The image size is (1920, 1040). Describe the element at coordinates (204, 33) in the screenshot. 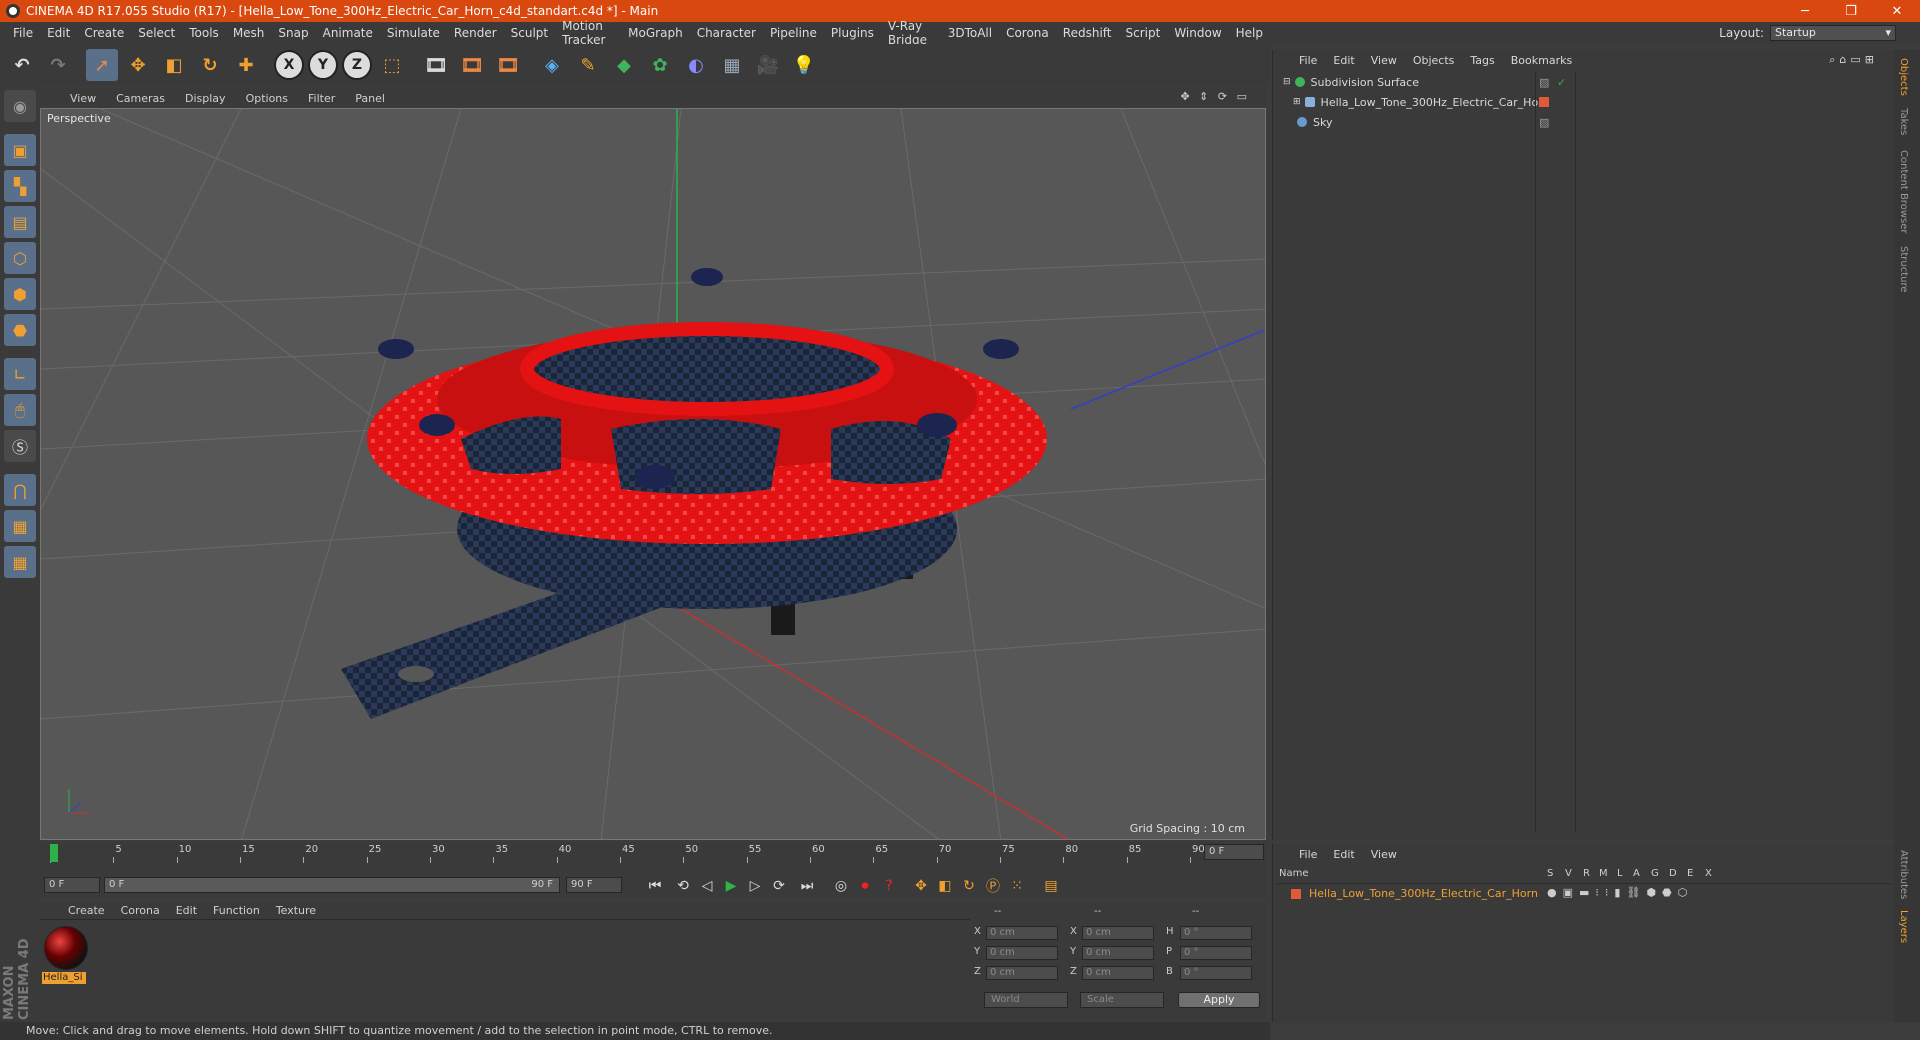

I see `menu-tools: Tools` at that location.